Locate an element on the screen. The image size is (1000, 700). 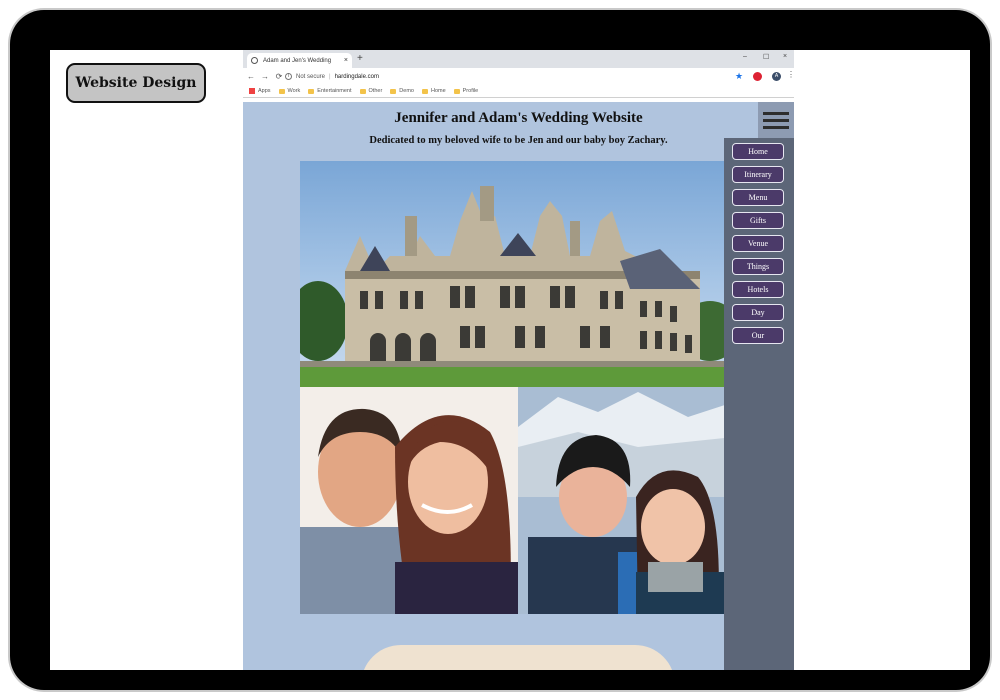
couple-snow-illustration is located at coordinates (626, 500).